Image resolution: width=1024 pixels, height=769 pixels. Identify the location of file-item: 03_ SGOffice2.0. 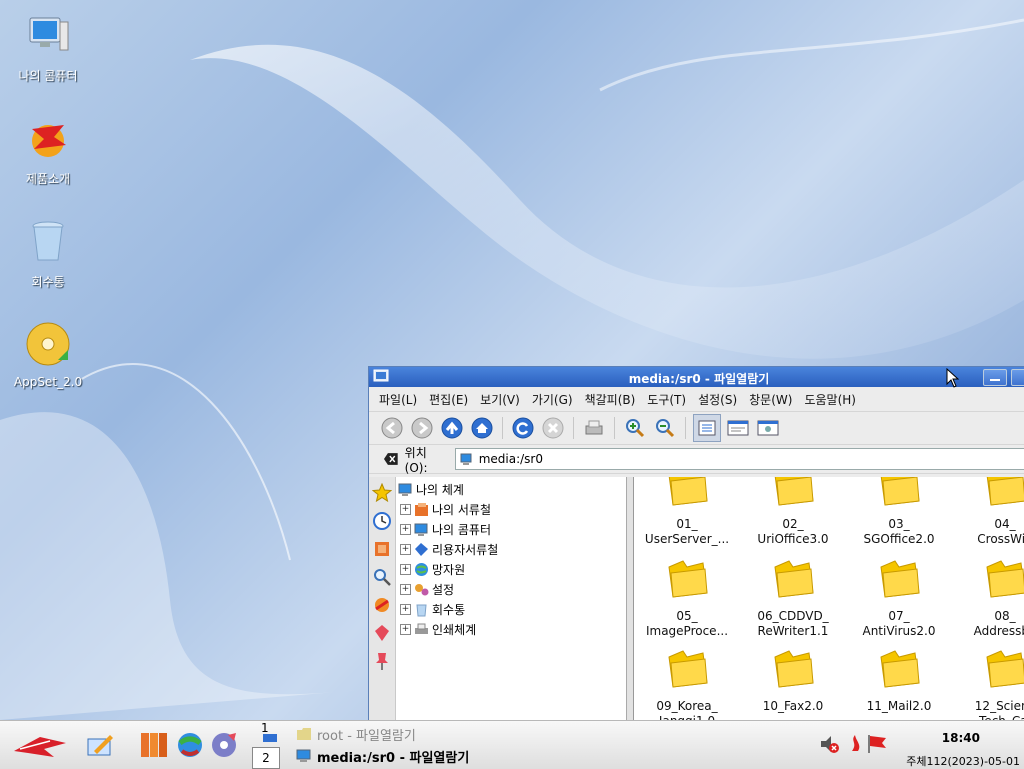
(899, 512).